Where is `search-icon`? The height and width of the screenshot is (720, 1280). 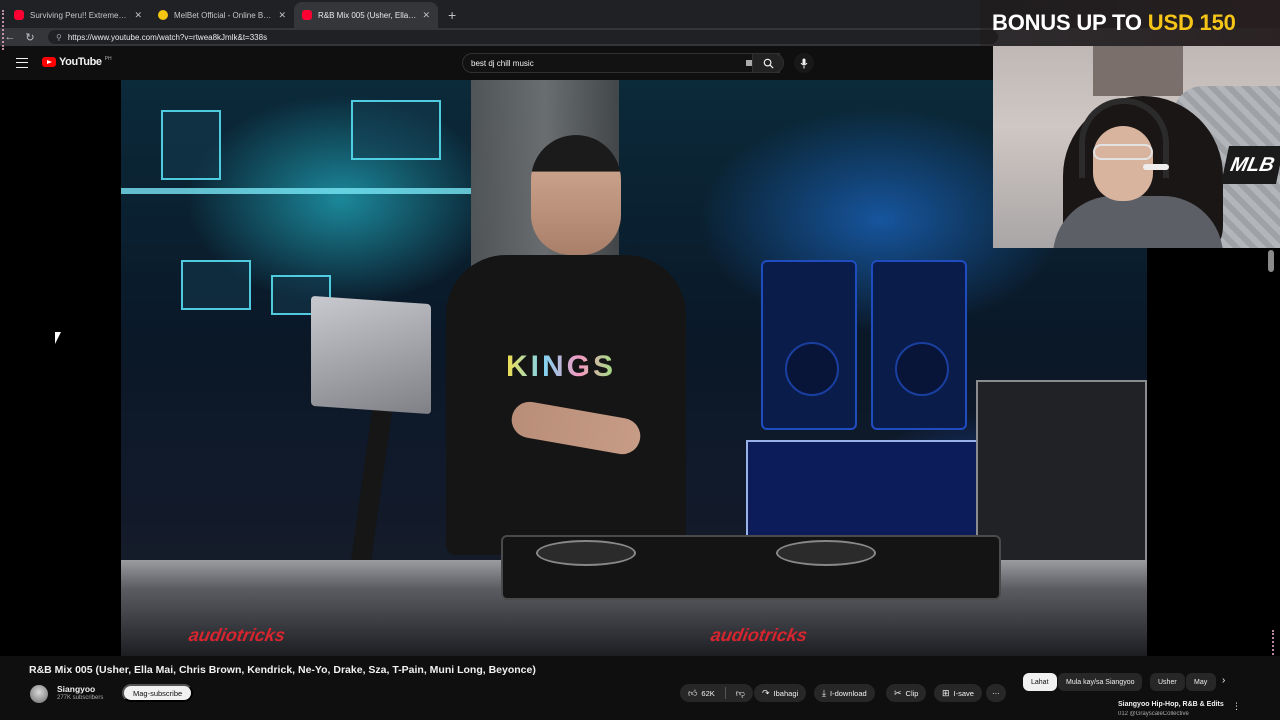 search-icon is located at coordinates (768, 63).